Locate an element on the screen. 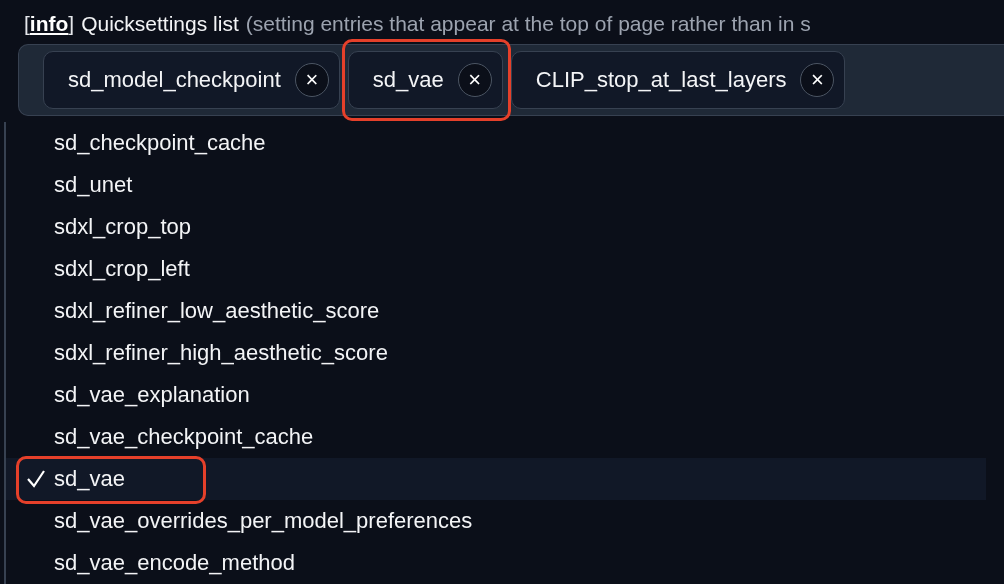 The width and height of the screenshot is (1004, 584). setting-hint: (setting entries that appear at the top of page rather than in s is located at coordinates (528, 24).